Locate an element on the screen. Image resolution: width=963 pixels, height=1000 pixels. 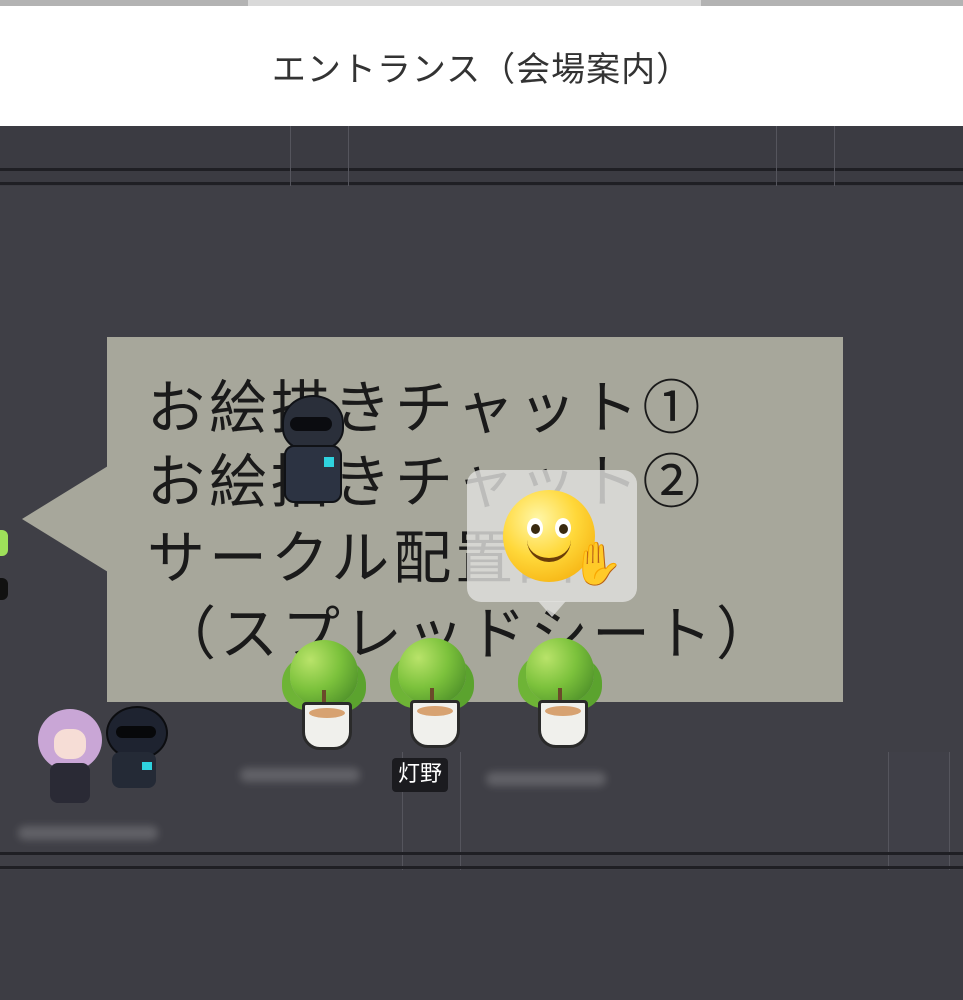
player-name-tag: 灯野 is located at coordinates (420, 775).